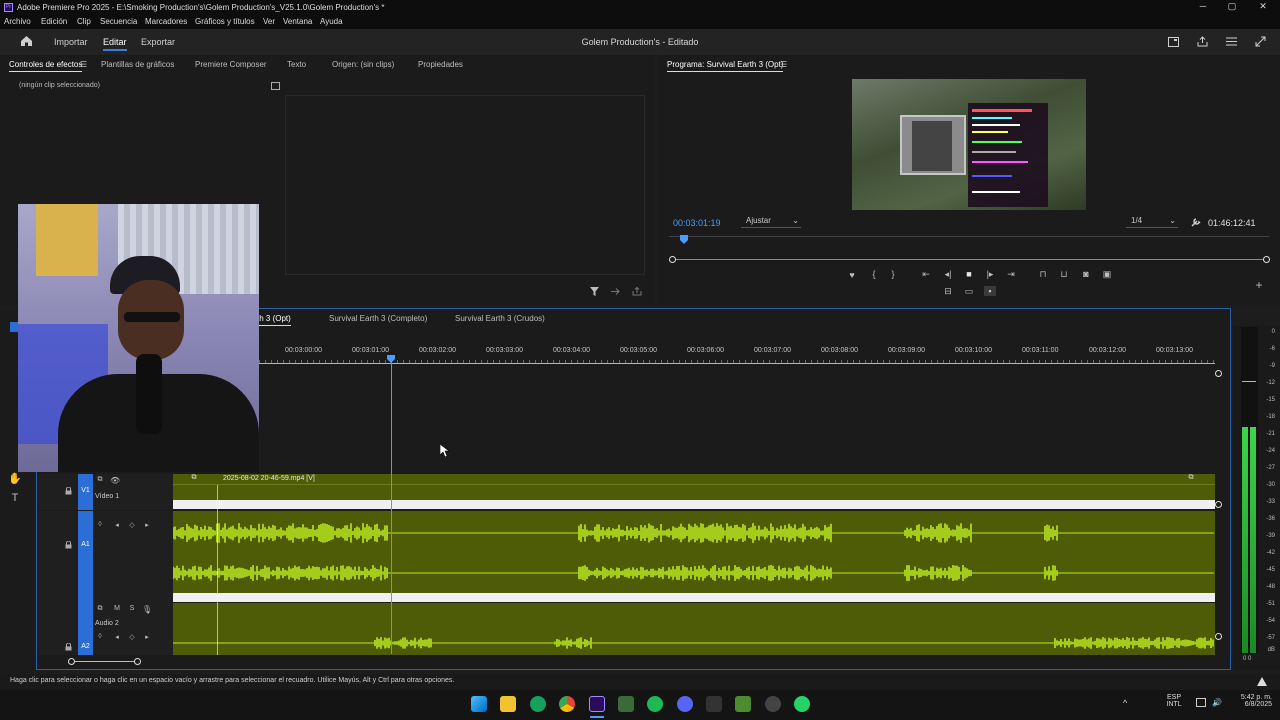 The height and width of the screenshot is (720, 1280). I want to click on menu-marcadores: Marcadores, so click(166, 21).